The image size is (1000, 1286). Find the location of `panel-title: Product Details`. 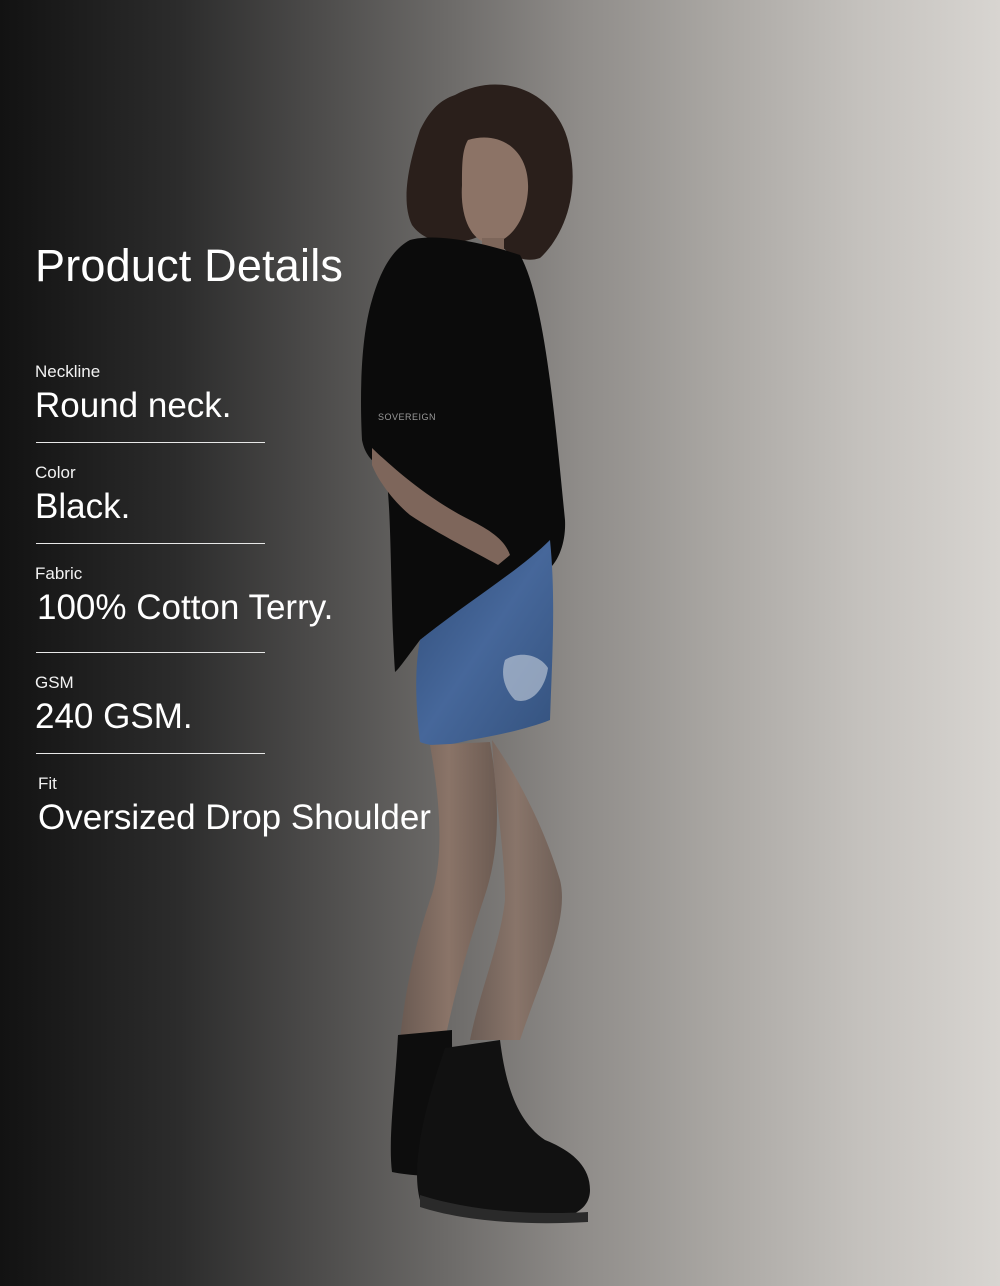

panel-title: Product Details is located at coordinates (189, 265).